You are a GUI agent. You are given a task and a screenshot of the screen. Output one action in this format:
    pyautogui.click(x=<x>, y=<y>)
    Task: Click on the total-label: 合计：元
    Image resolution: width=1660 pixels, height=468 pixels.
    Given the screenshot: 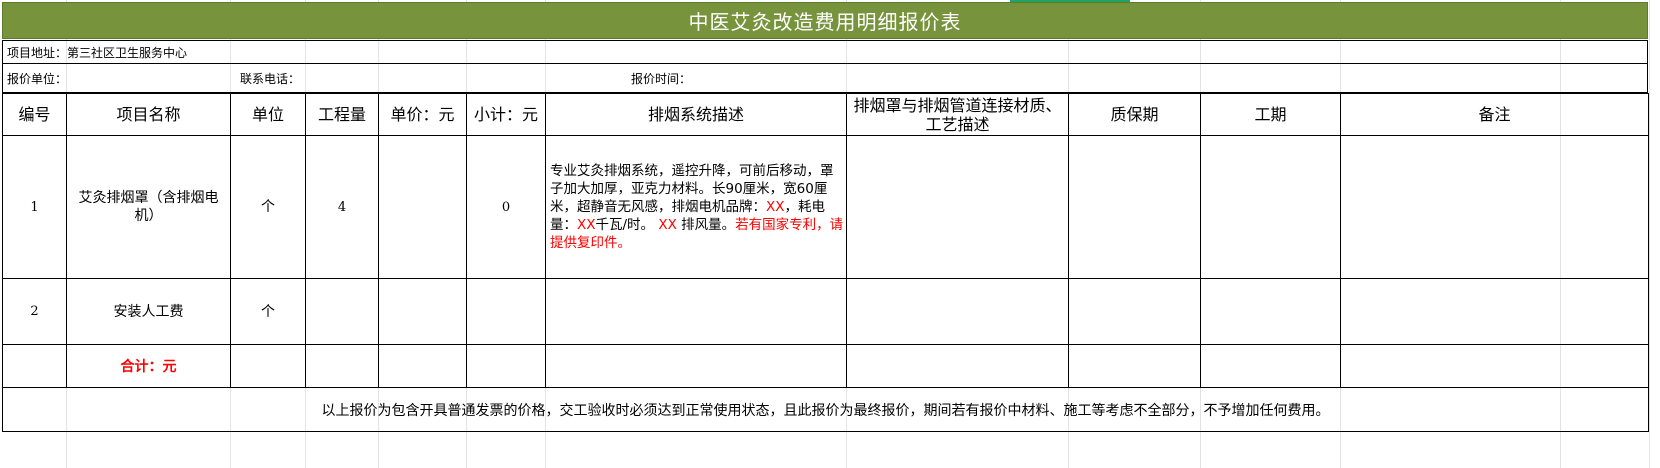 What is the action you would take?
    pyautogui.click(x=148, y=366)
    